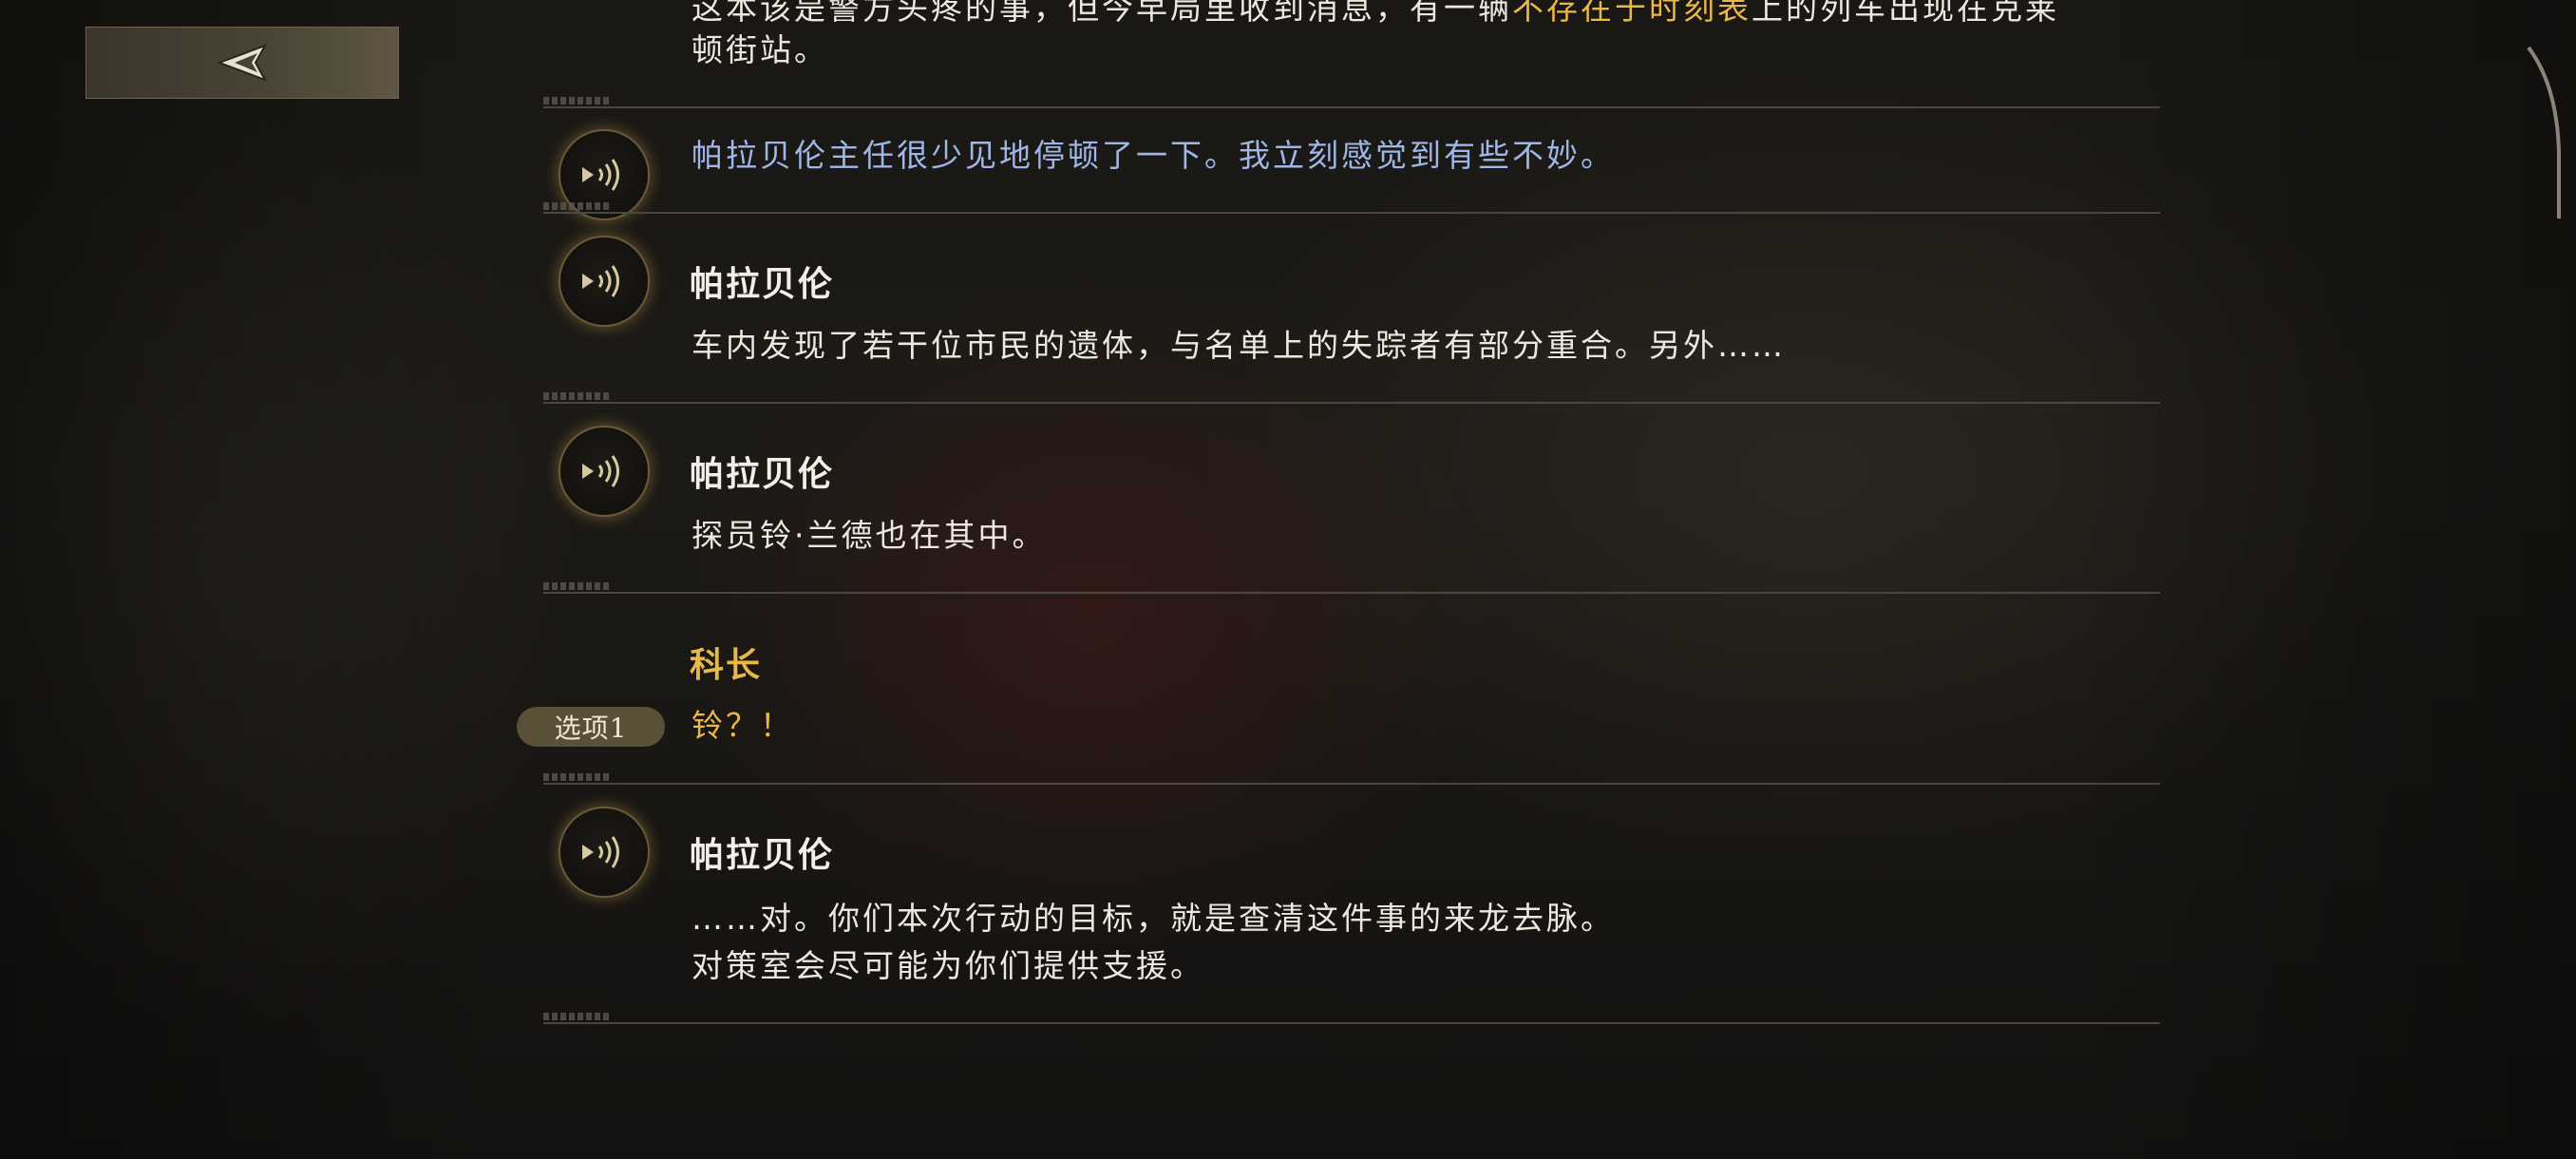 This screenshot has height=1159, width=2576. Describe the element at coordinates (1632, 13) in the screenshot. I see `highlight-text: 不存在于时刻表` at that location.